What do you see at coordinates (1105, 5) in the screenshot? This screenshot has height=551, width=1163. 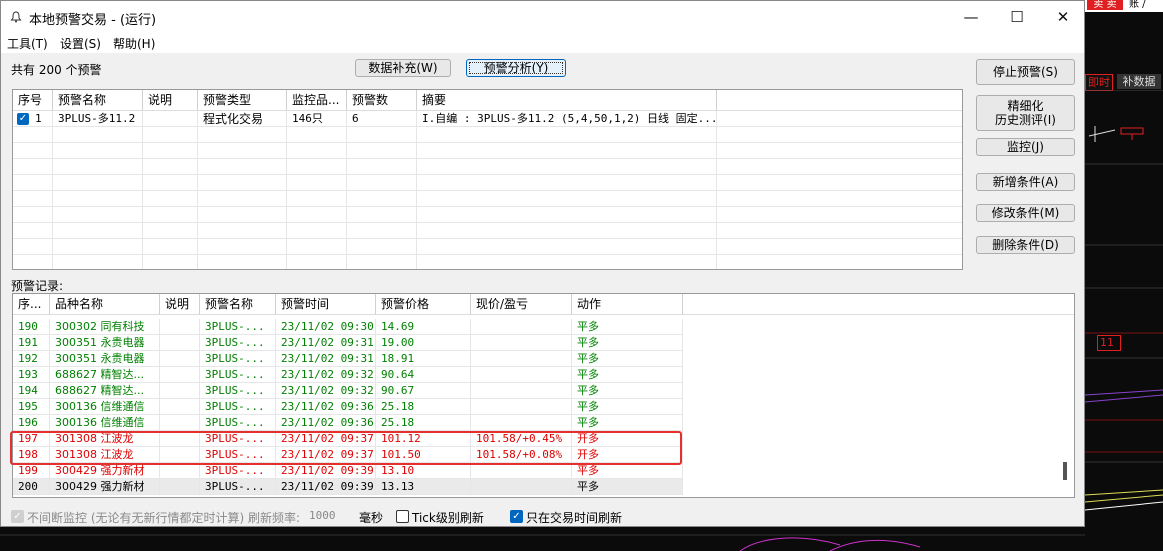 I see `sell-button: 卖 卖` at bounding box center [1105, 5].